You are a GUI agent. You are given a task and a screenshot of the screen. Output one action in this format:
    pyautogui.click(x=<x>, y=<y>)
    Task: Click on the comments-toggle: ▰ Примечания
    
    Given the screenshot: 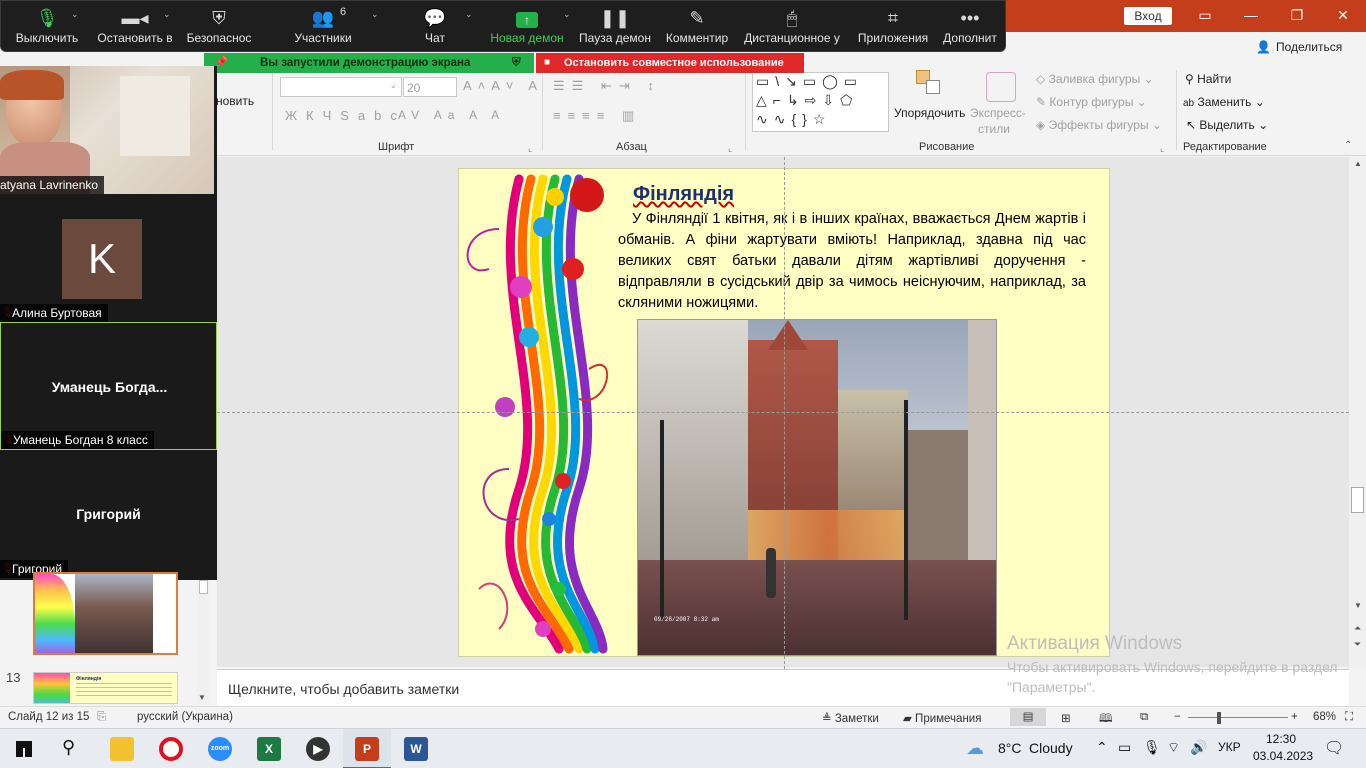 What is the action you would take?
    pyautogui.click(x=942, y=718)
    